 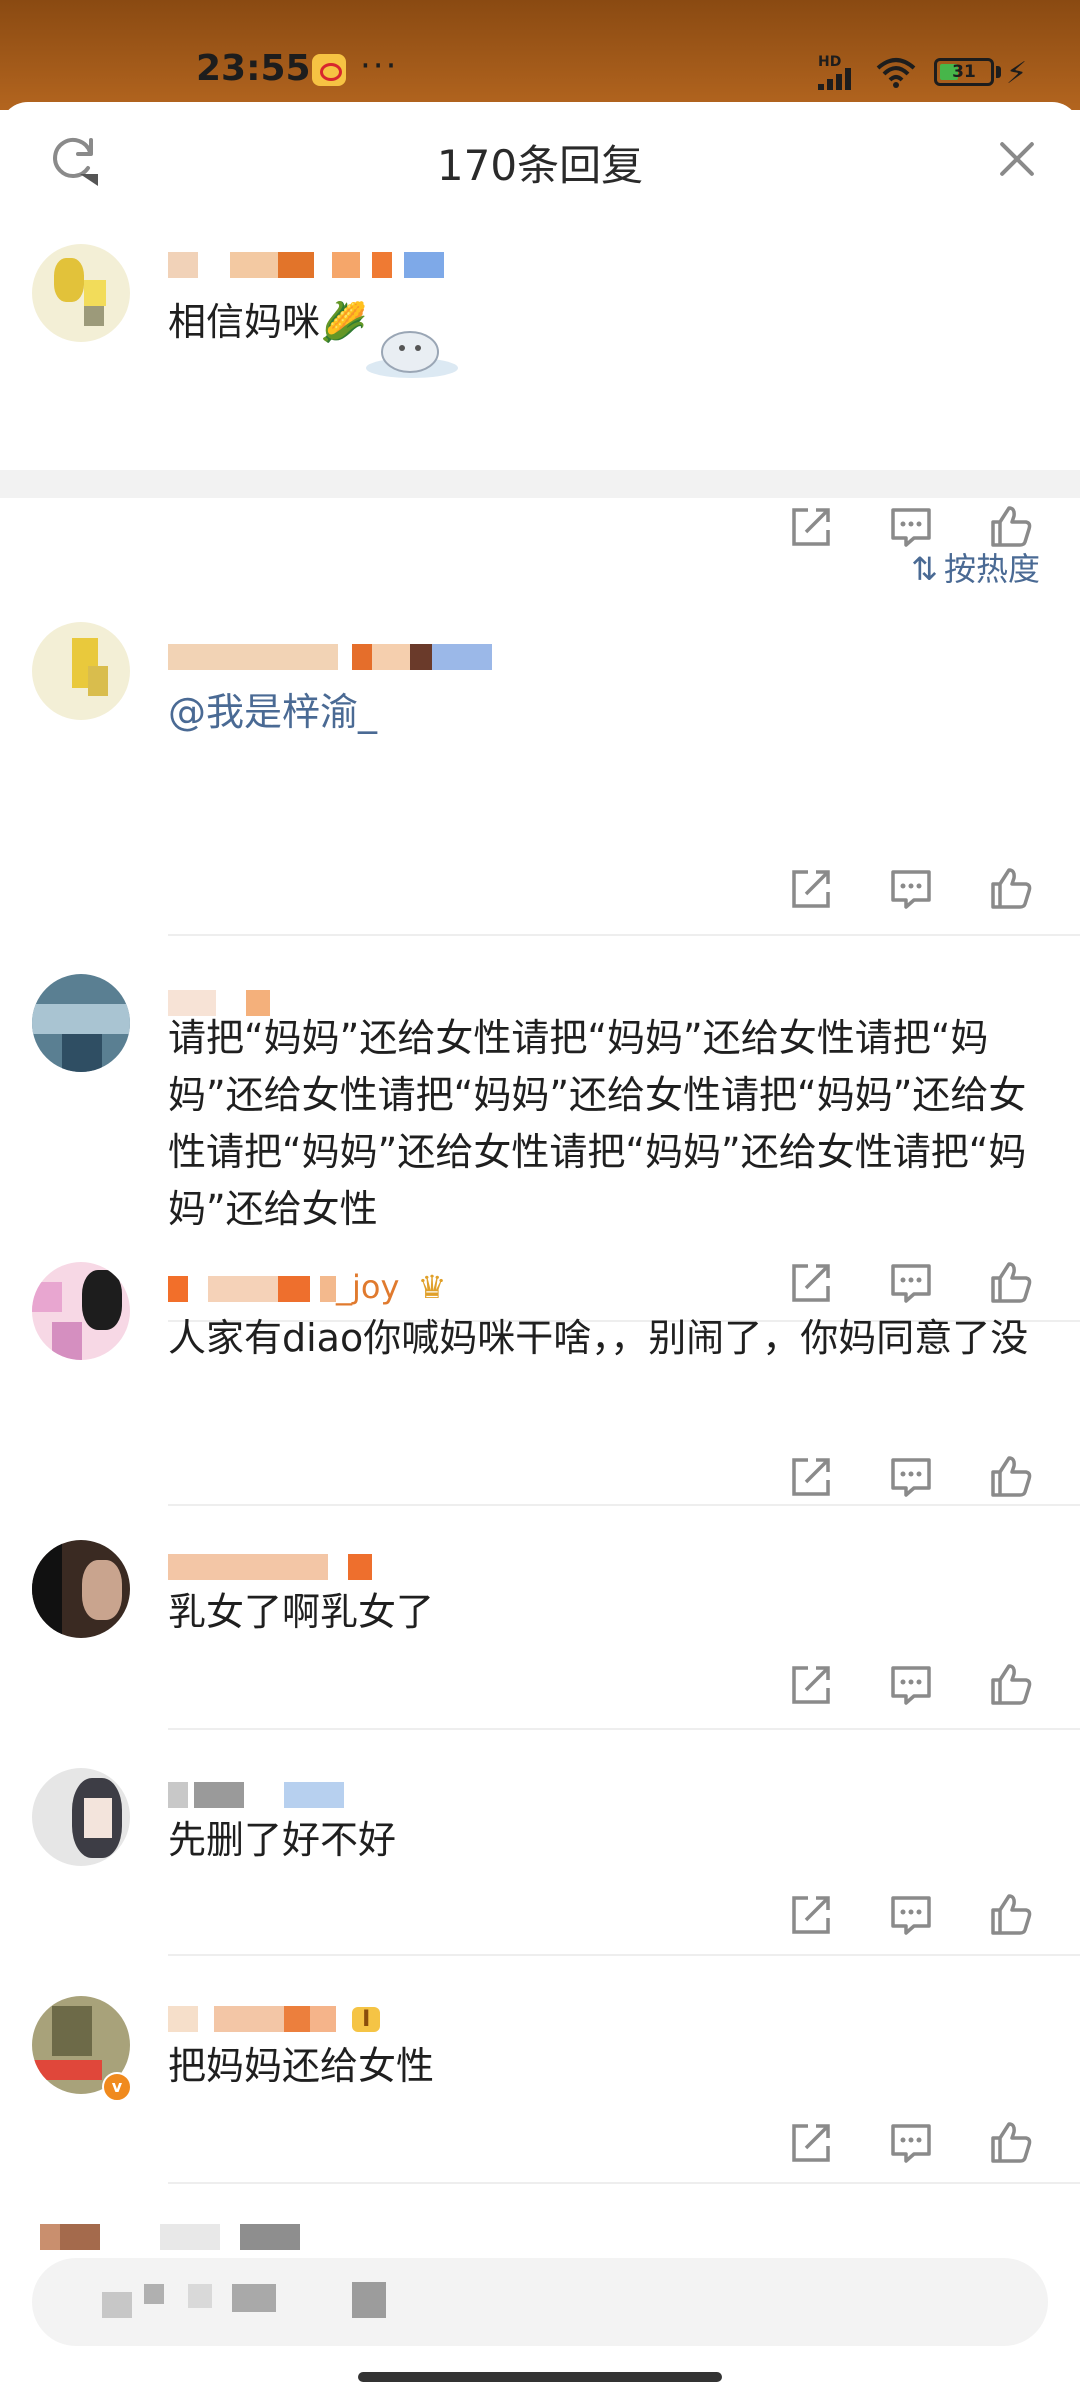 I want to click on list-item: _joy ♛ 人家有diao你喊妈咪干啥，，别闹了，你妈同意了没, so click(x=540, y=1380).